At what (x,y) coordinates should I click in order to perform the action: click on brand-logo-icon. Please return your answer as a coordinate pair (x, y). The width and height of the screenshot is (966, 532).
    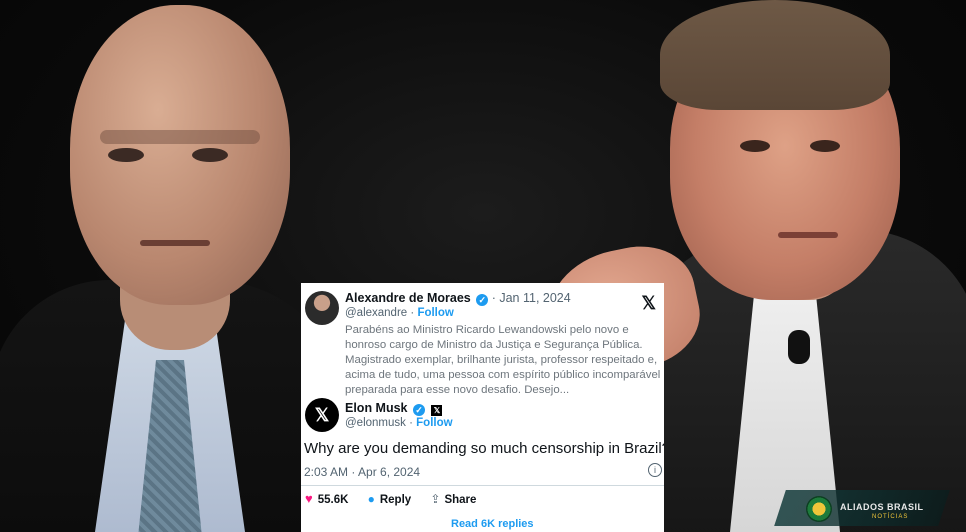
    Looking at the image, I should click on (819, 509).